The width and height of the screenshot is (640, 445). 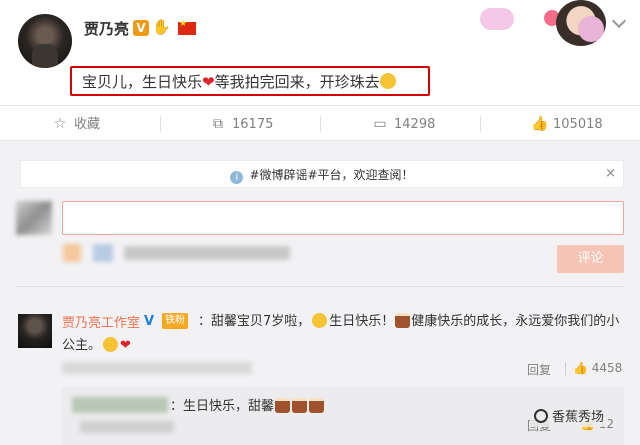 I want to click on comment-timestamp, so click(x=157, y=368).